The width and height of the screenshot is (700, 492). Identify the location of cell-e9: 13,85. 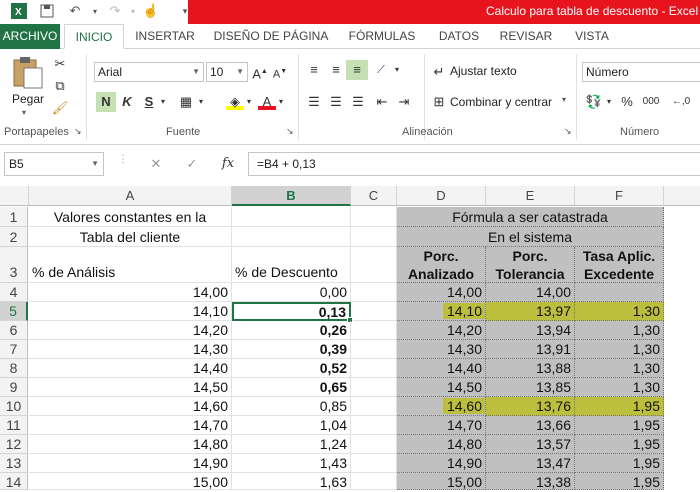
(530, 387).